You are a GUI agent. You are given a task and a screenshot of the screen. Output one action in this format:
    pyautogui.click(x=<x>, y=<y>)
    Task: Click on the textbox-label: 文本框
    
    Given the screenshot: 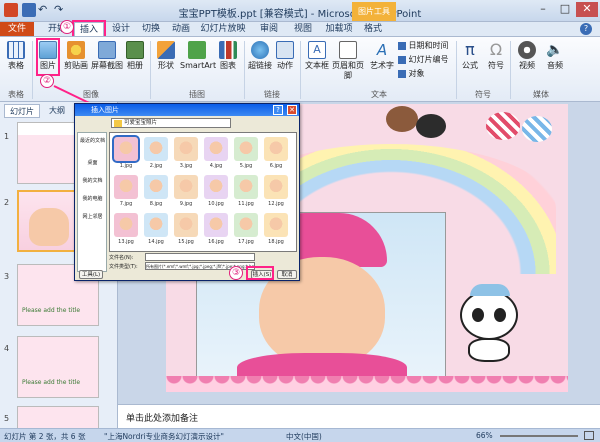 What is the action you would take?
    pyautogui.click(x=317, y=65)
    